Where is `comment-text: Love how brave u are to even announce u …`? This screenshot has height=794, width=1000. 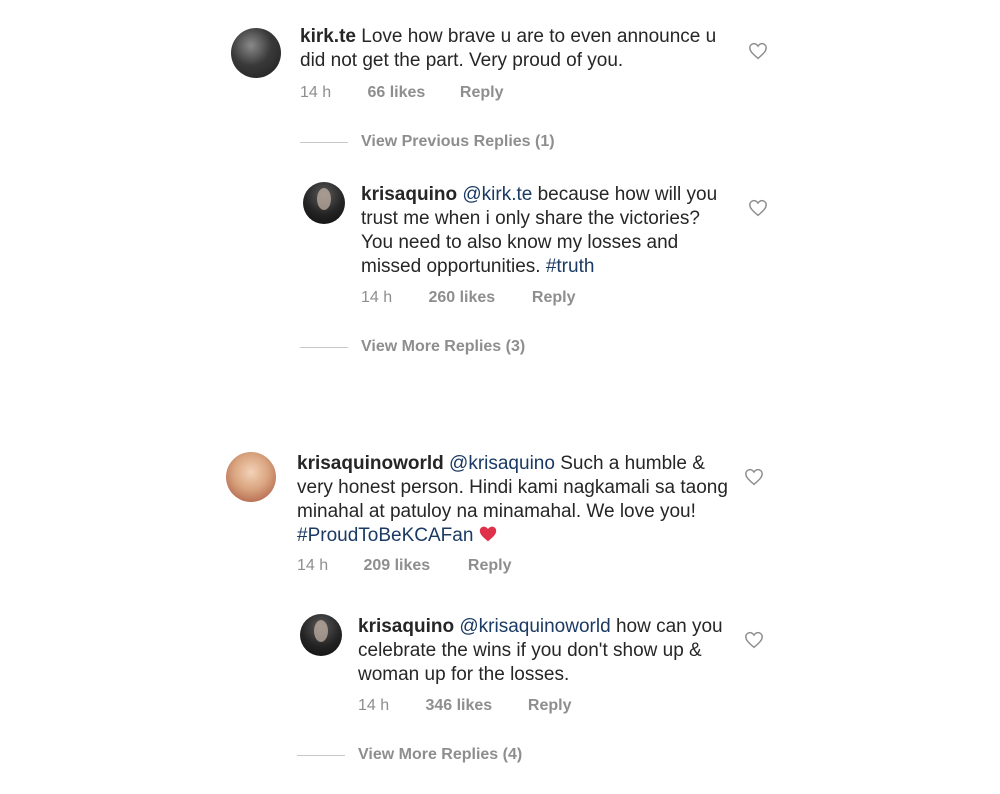 comment-text: Love how brave u are to even announce u … is located at coordinates (508, 48).